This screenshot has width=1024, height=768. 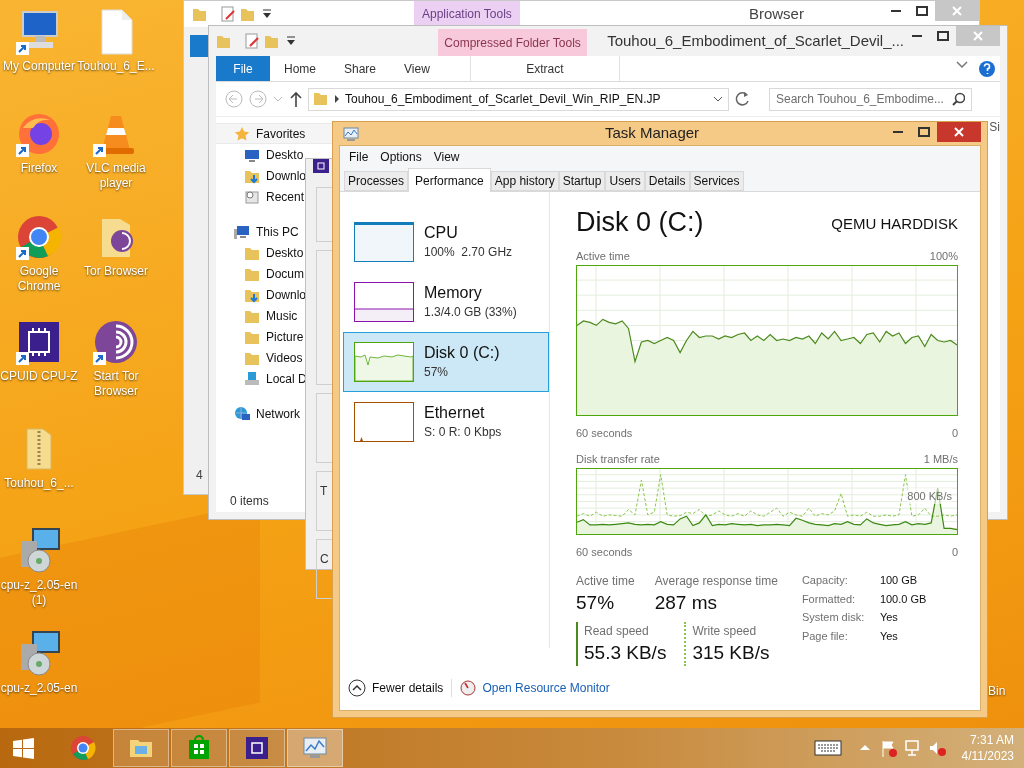 What do you see at coordinates (401, 157) in the screenshot?
I see `menu-item: Options` at bounding box center [401, 157].